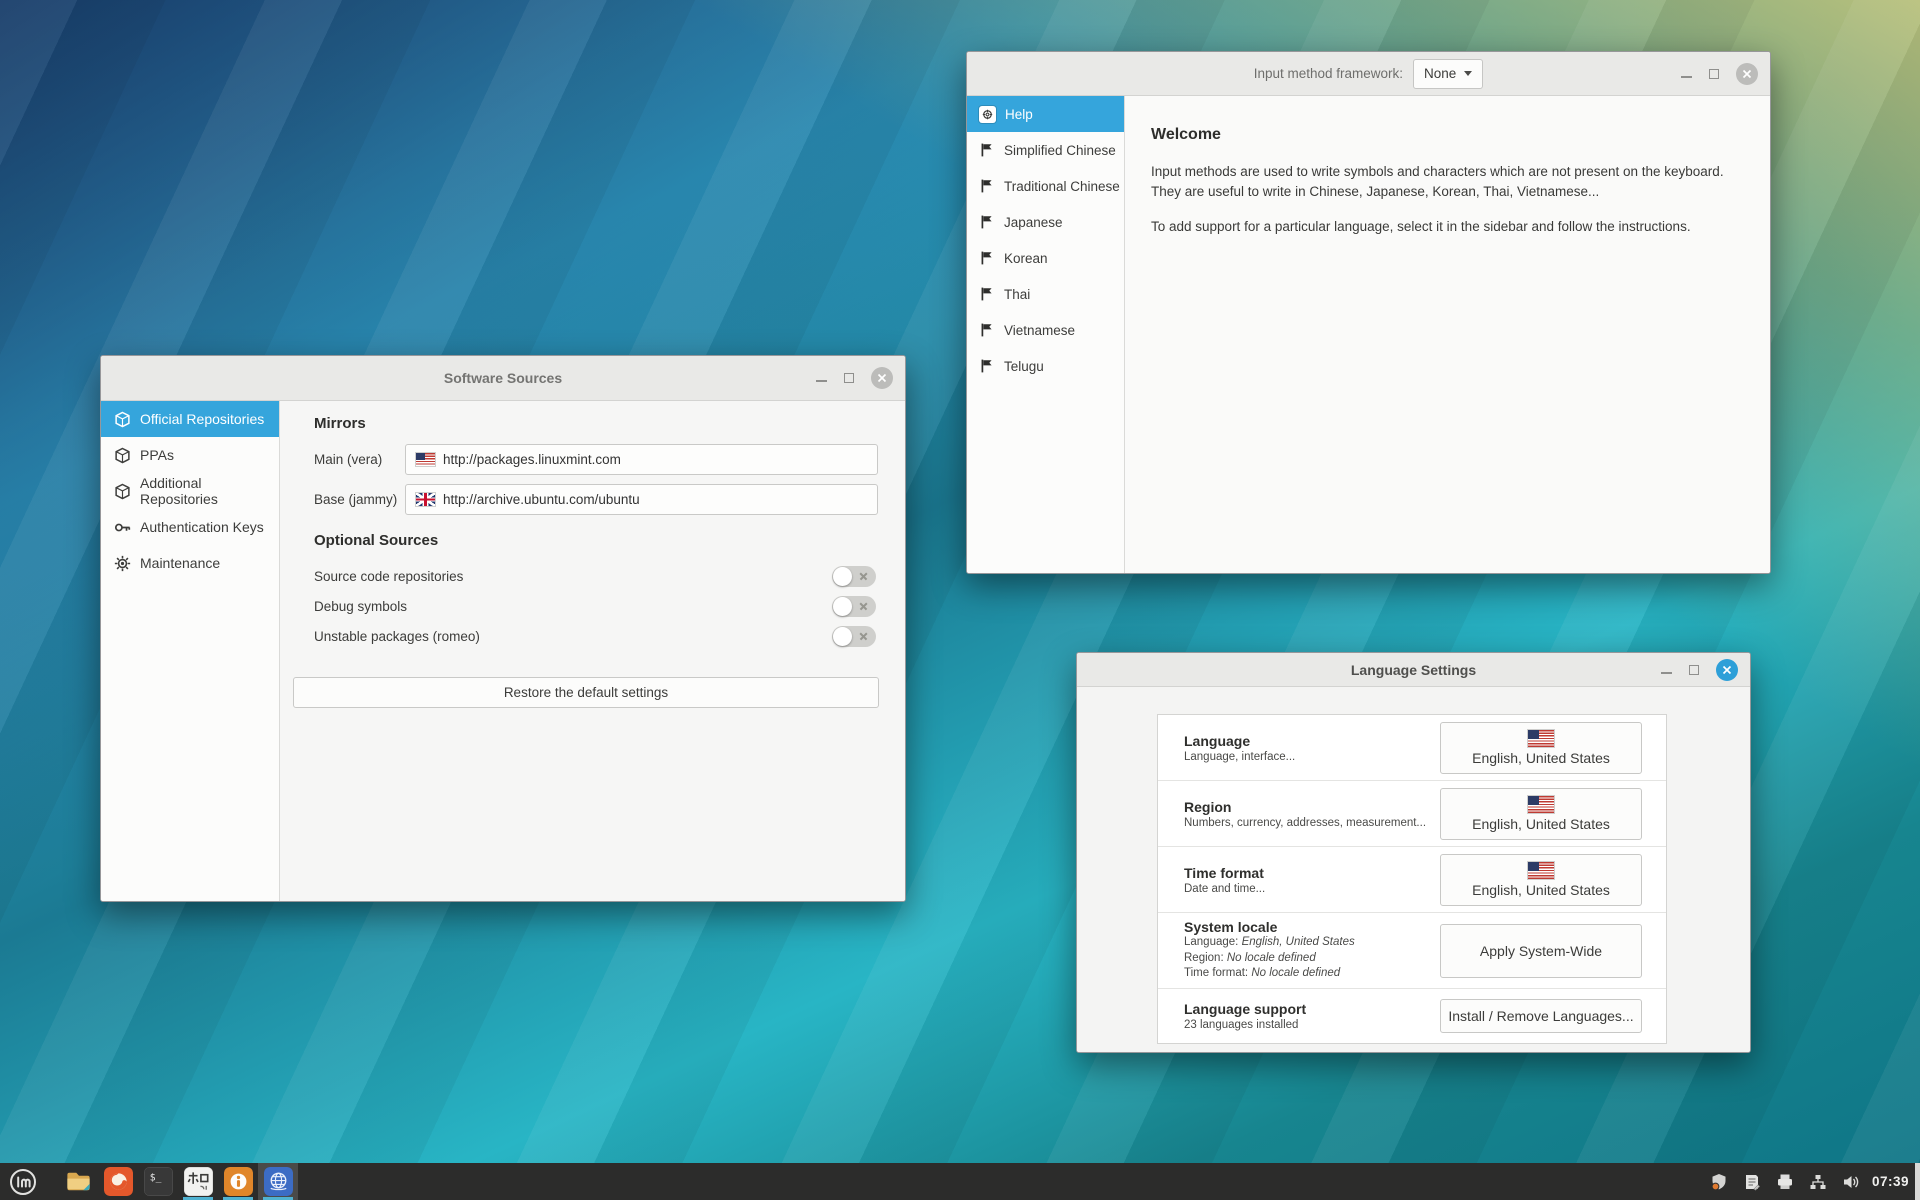 The width and height of the screenshot is (1920, 1200). I want to click on volume-icon, so click(1851, 1182).